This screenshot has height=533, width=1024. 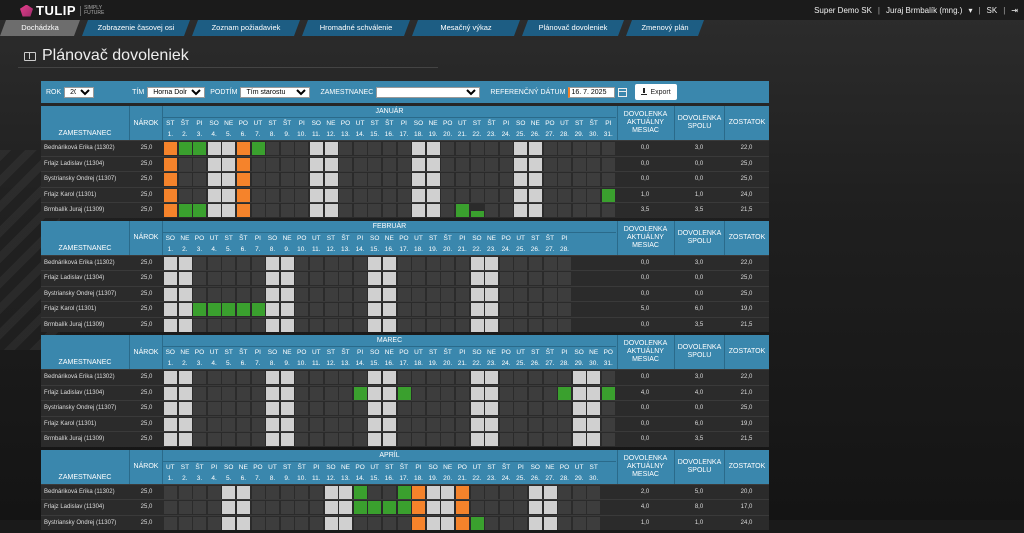 What do you see at coordinates (591, 92) in the screenshot?
I see `reference-date-input` at bounding box center [591, 92].